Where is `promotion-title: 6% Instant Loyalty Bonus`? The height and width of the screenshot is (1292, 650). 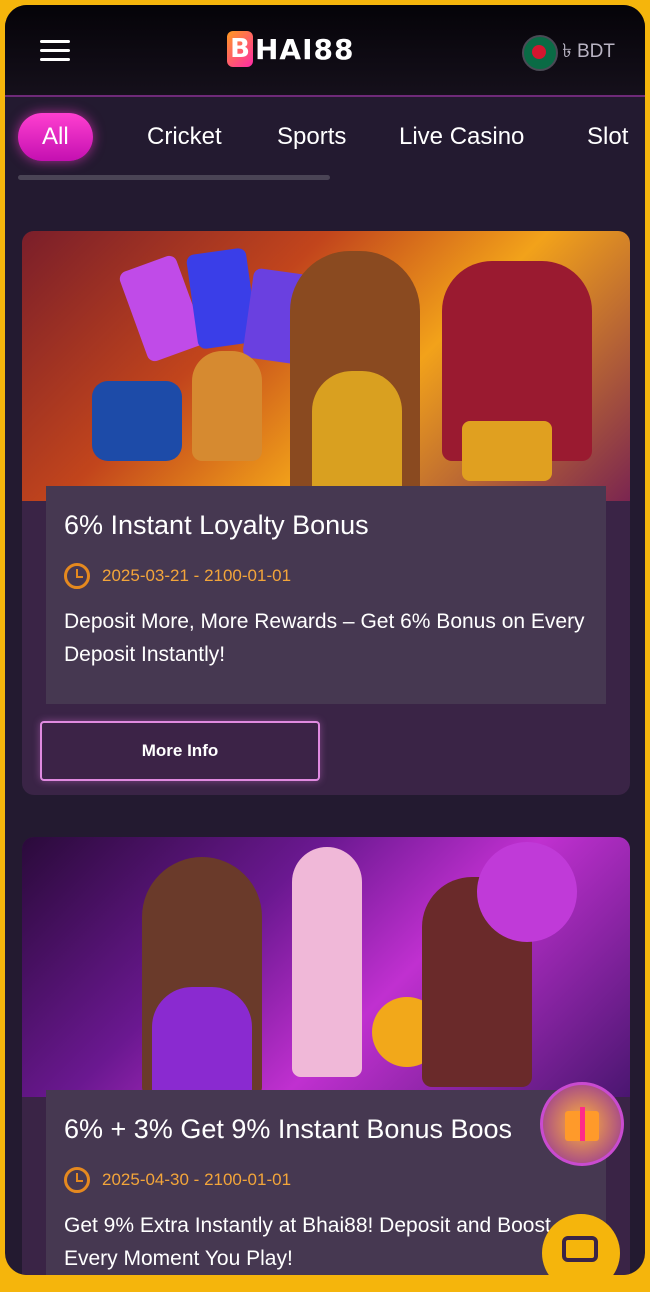 promotion-title: 6% Instant Loyalty Bonus is located at coordinates (216, 525).